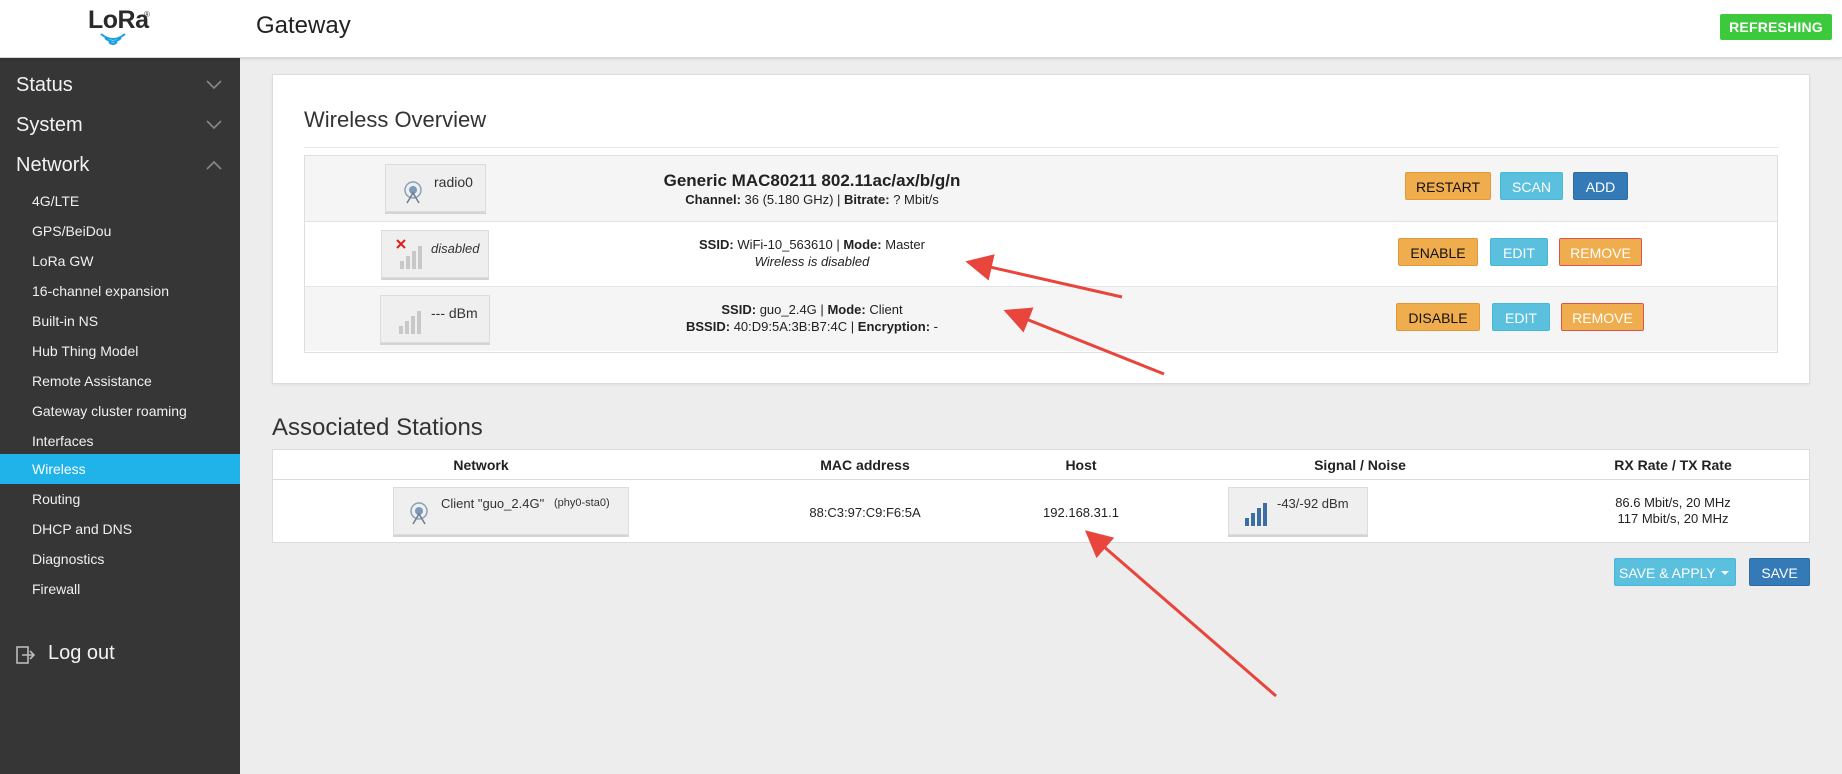 This screenshot has width=1842, height=774. What do you see at coordinates (894, 326) in the screenshot?
I see `encryption-label: Encryption:` at bounding box center [894, 326].